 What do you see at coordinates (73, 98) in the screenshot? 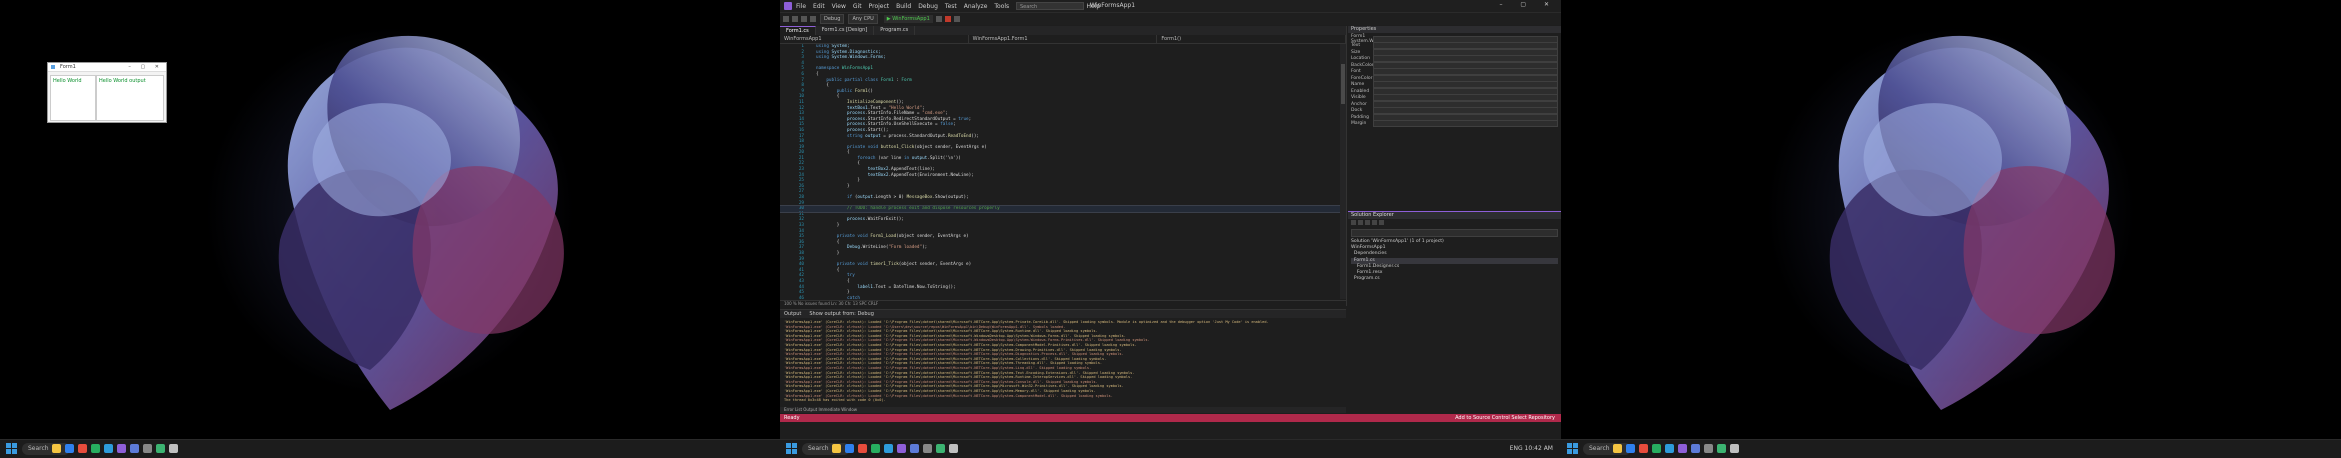
I see `textbox1: Hello World` at bounding box center [73, 98].